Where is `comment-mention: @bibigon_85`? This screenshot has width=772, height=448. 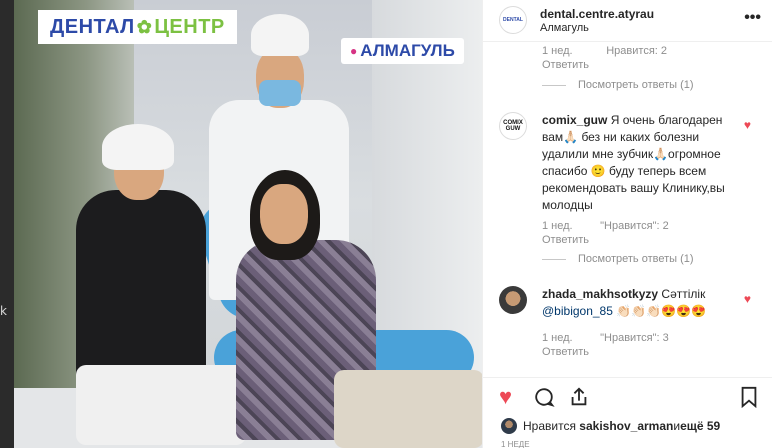 comment-mention: @bibigon_85 is located at coordinates (577, 311).